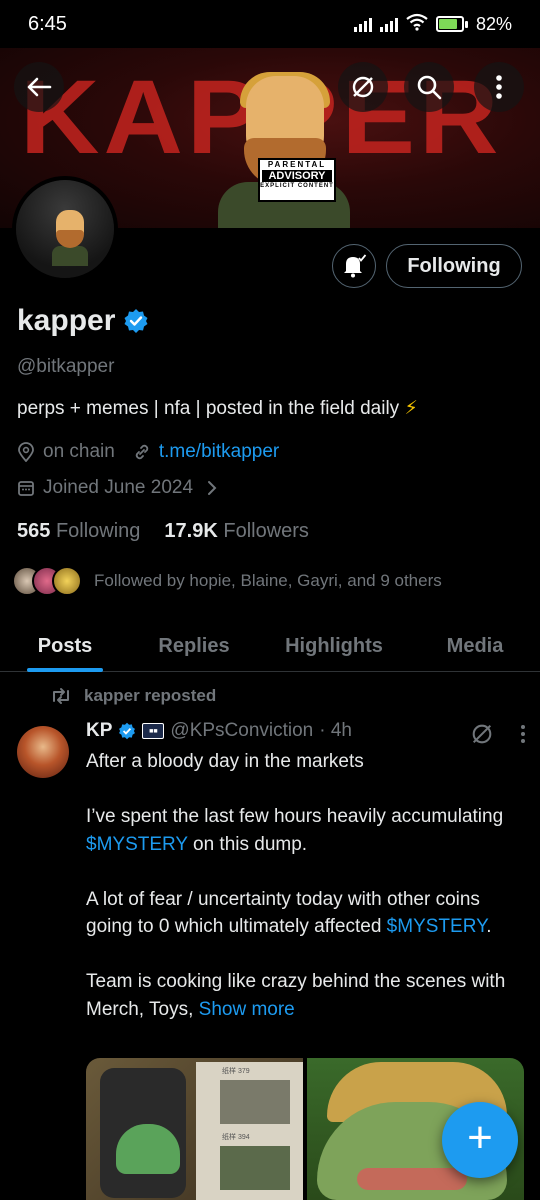  What do you see at coordinates (225, 761) in the screenshot?
I see `post-paragraph: After a bloody day in the markets` at bounding box center [225, 761].